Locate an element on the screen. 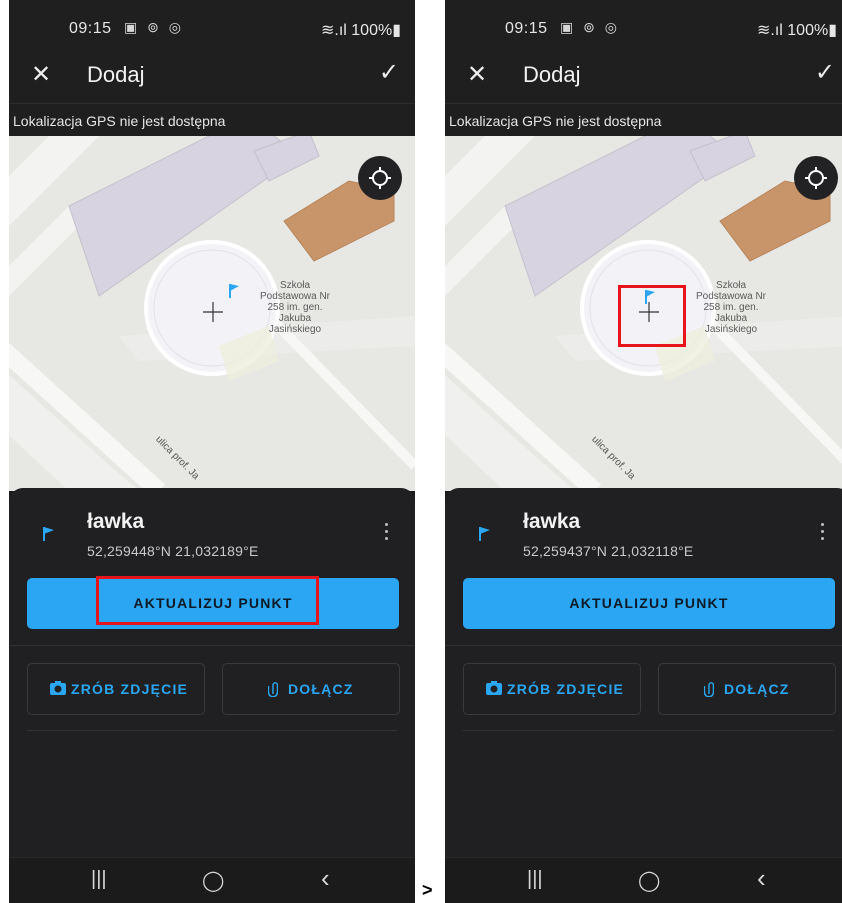 This screenshot has width=842, height=903. map-flag-icon is located at coordinates (234, 291).